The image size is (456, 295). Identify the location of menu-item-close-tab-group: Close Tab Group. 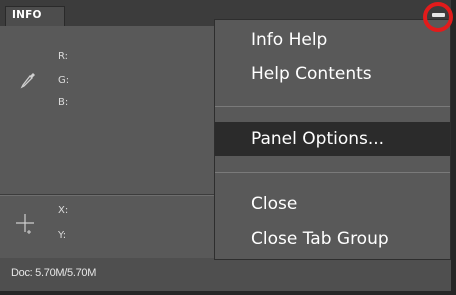
(332, 239).